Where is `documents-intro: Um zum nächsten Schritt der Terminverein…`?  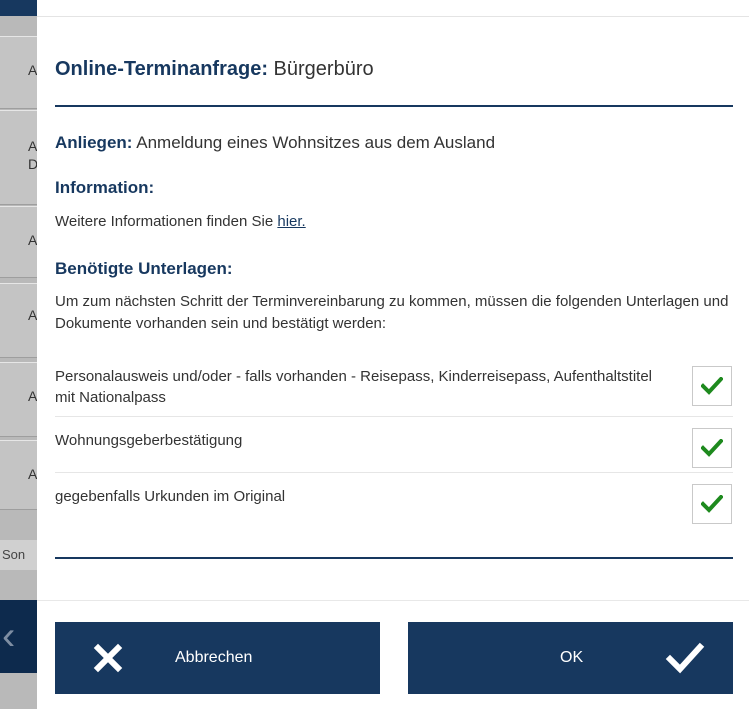
documents-intro: Um zum nächsten Schritt der Terminverein… is located at coordinates (392, 312).